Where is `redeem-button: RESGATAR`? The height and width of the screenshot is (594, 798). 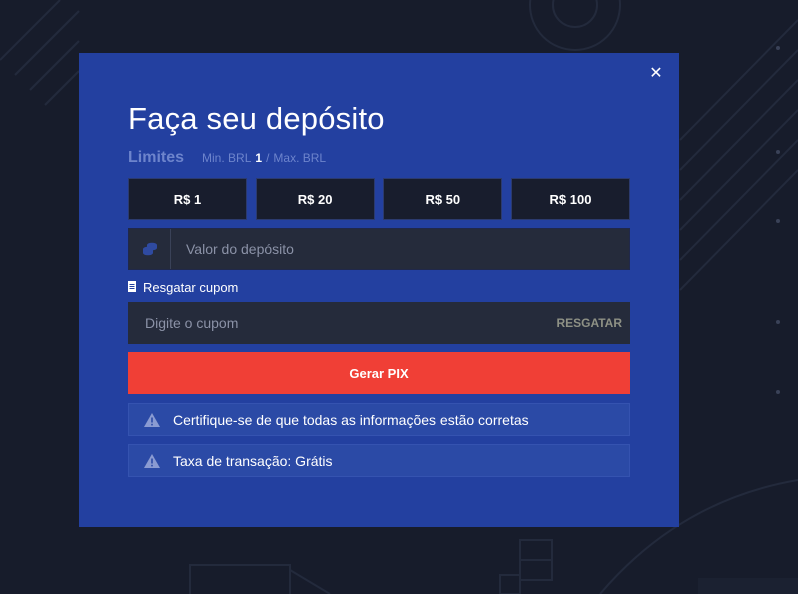
redeem-button: RESGATAR is located at coordinates (593, 323).